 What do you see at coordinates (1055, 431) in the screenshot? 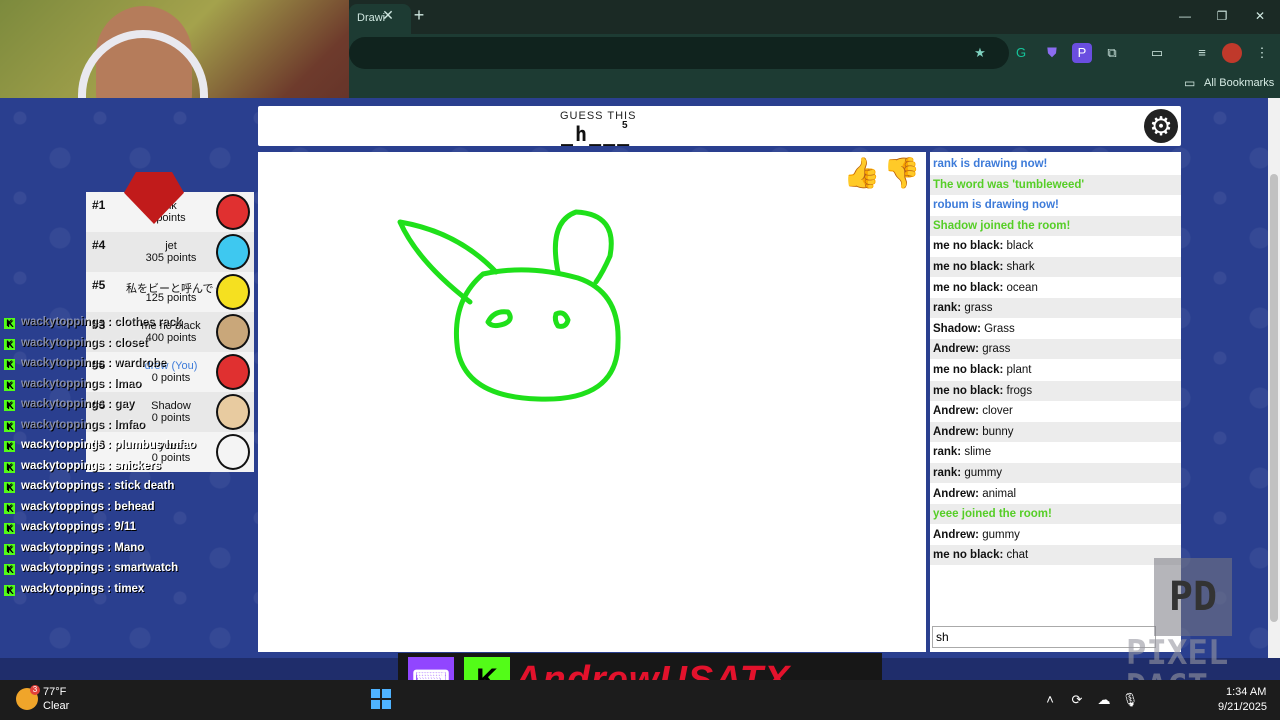
I see `chat-message: Andrew: bunny` at bounding box center [1055, 431].